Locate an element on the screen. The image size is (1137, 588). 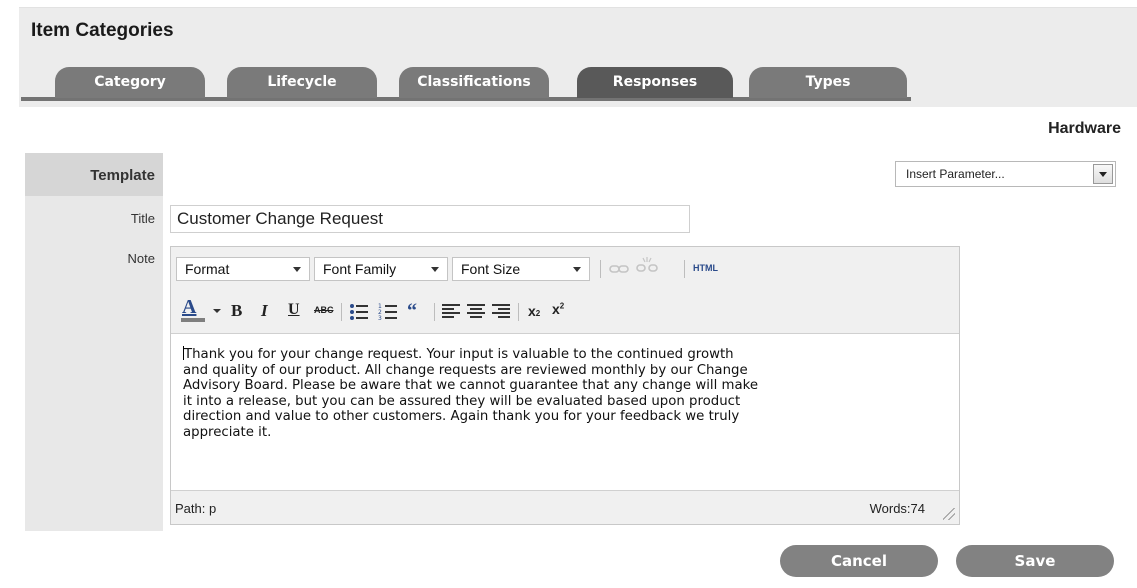
bold-icon: B is located at coordinates (236, 311).